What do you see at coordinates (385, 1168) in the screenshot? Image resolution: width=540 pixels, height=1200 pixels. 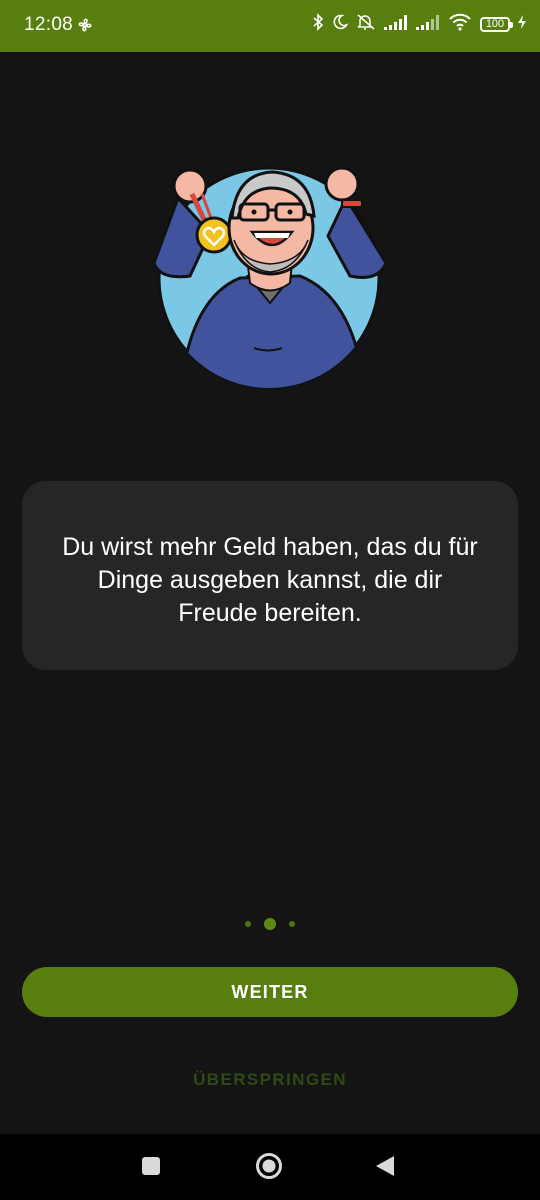 I see `back-button` at bounding box center [385, 1168].